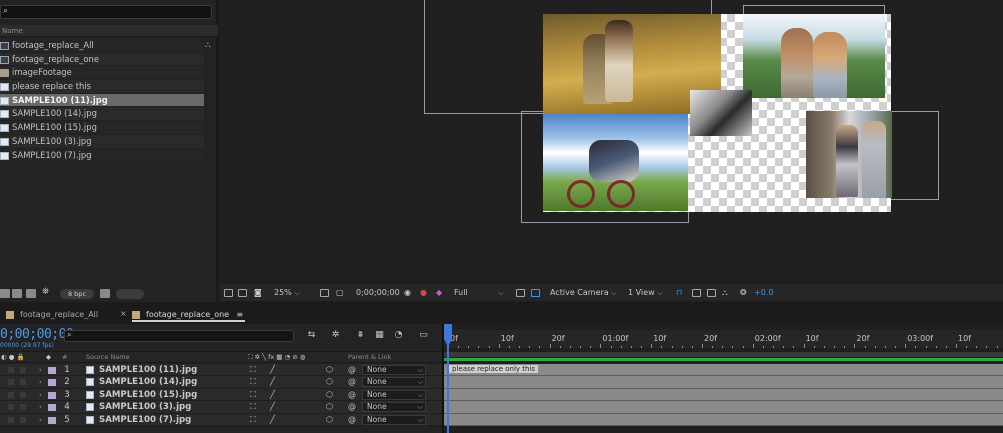 The image size is (1003, 433). I want to click on project-item: imageFootage, so click(102, 73).